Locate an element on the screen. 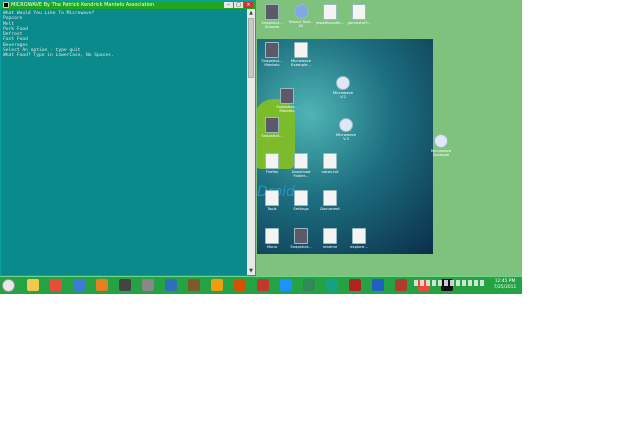  desktop-icon: Mono is located at coordinates (272, 238).